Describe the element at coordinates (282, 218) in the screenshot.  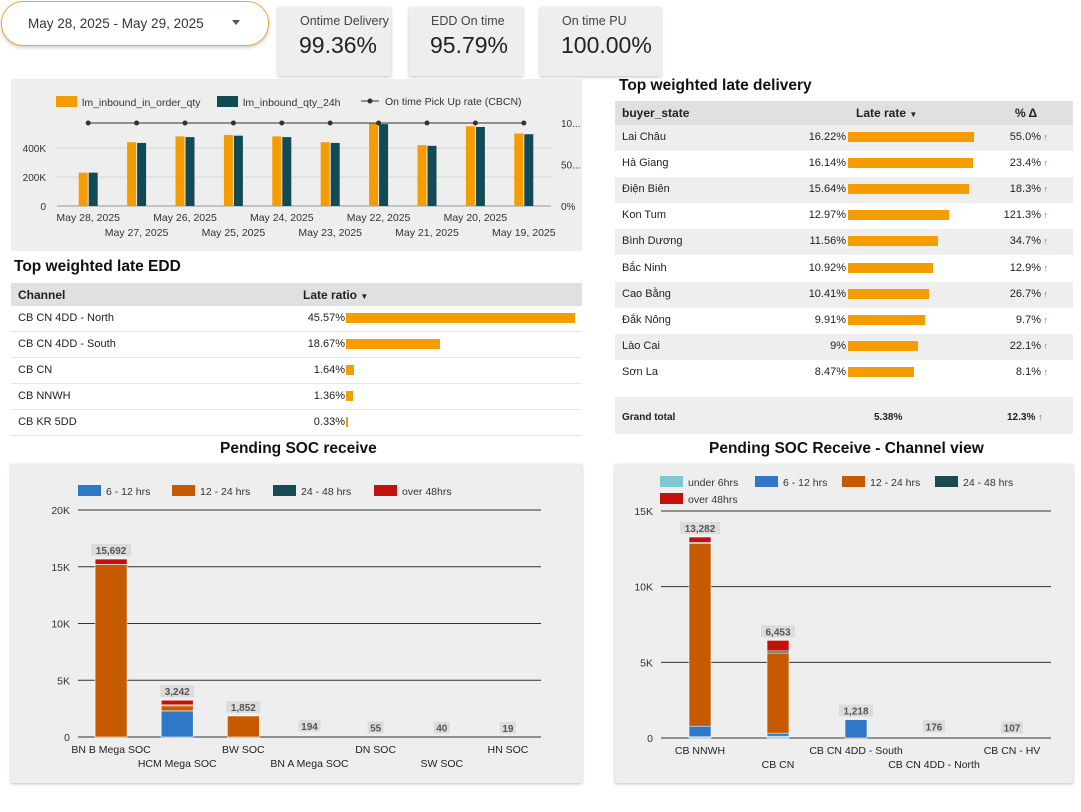
I see `x-tick-label: May 24, 2025` at that location.